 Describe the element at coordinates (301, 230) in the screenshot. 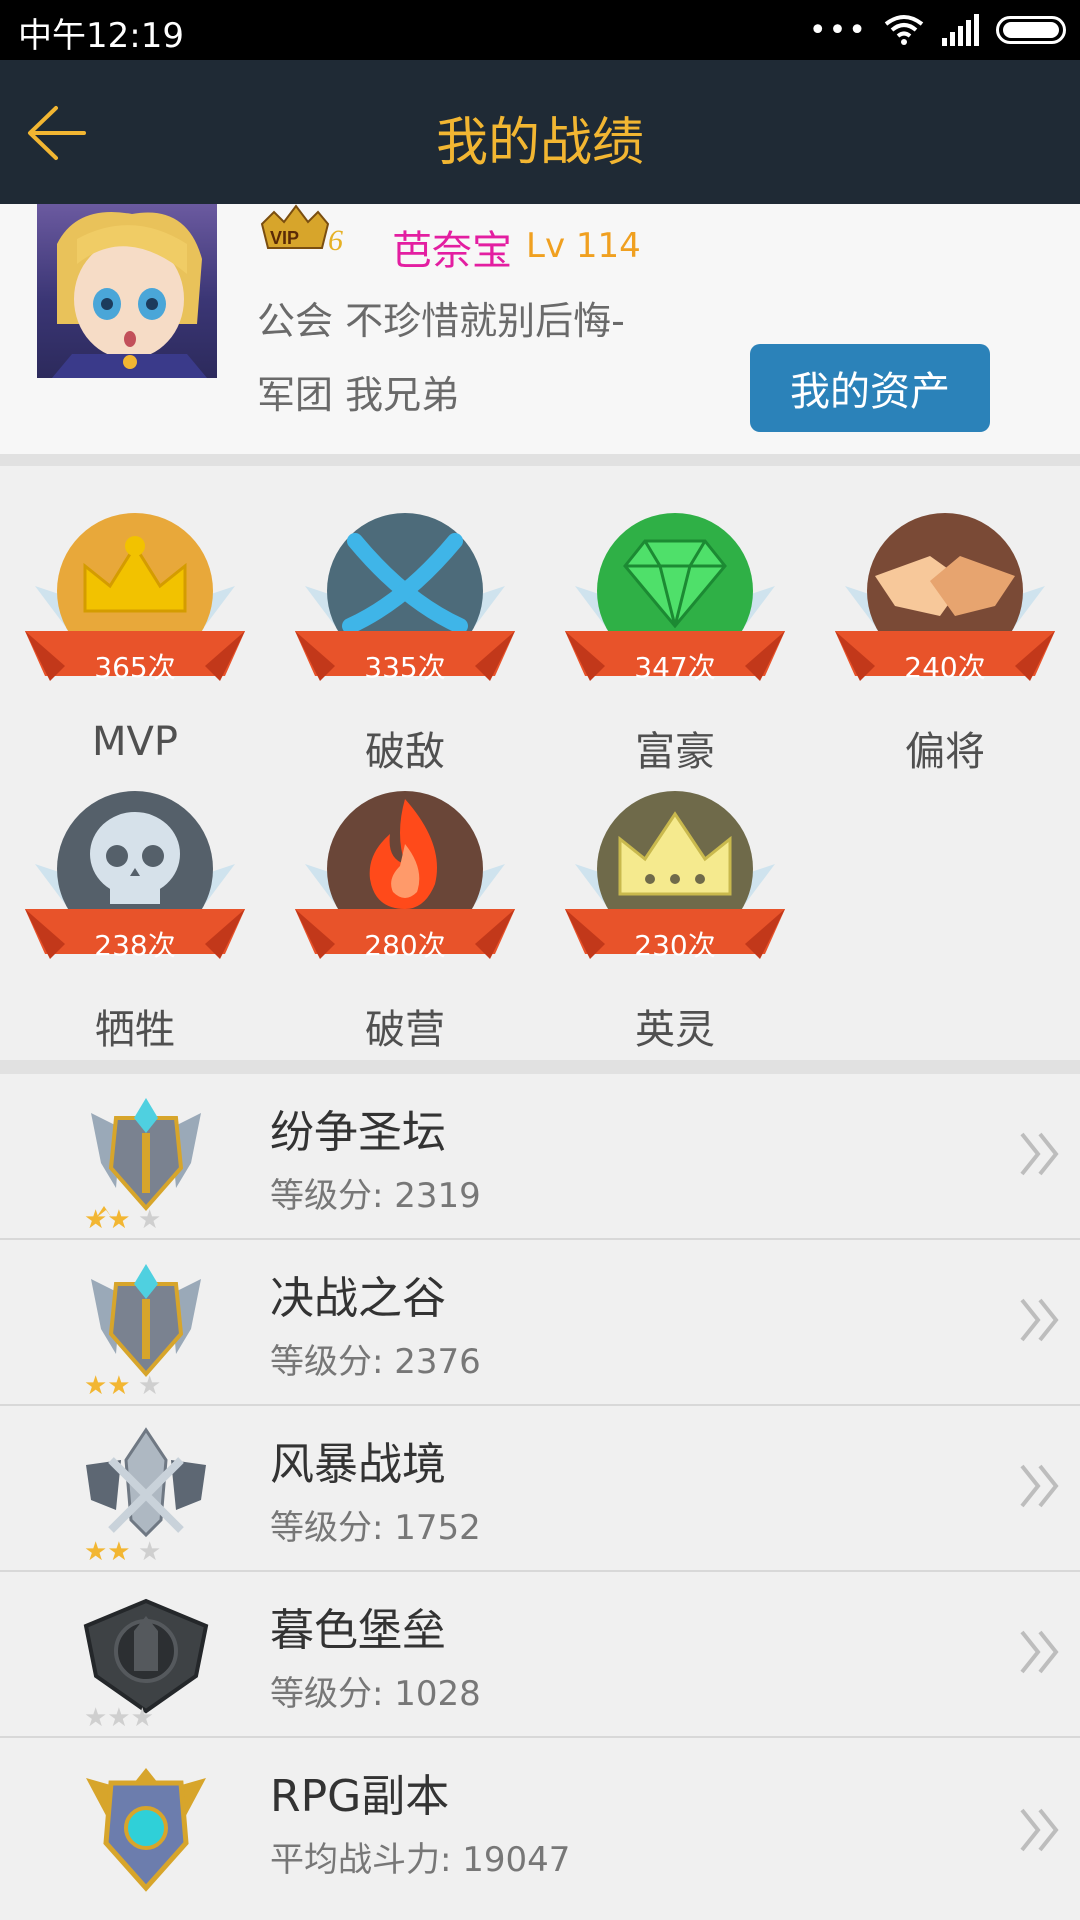

I see `vip-badge-icon: VIP 6` at that location.